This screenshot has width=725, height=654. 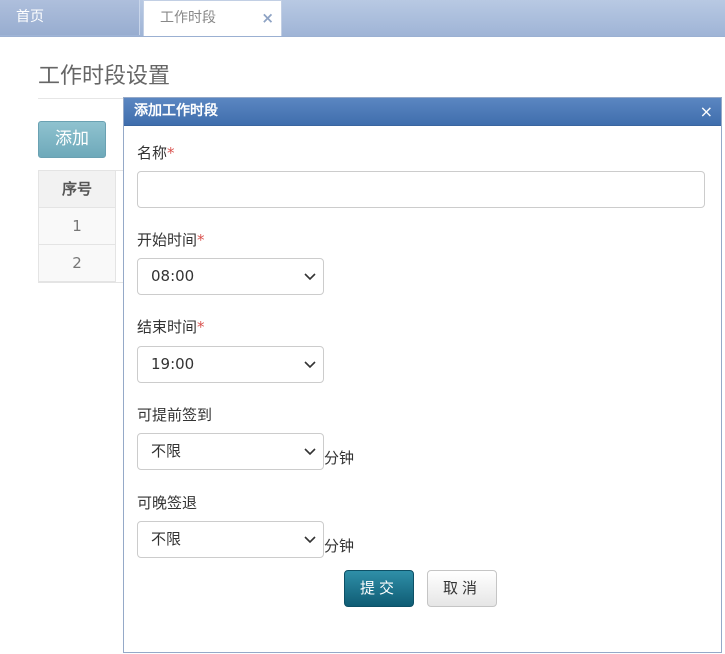 I want to click on early-checkin-select: 不限, so click(x=230, y=451).